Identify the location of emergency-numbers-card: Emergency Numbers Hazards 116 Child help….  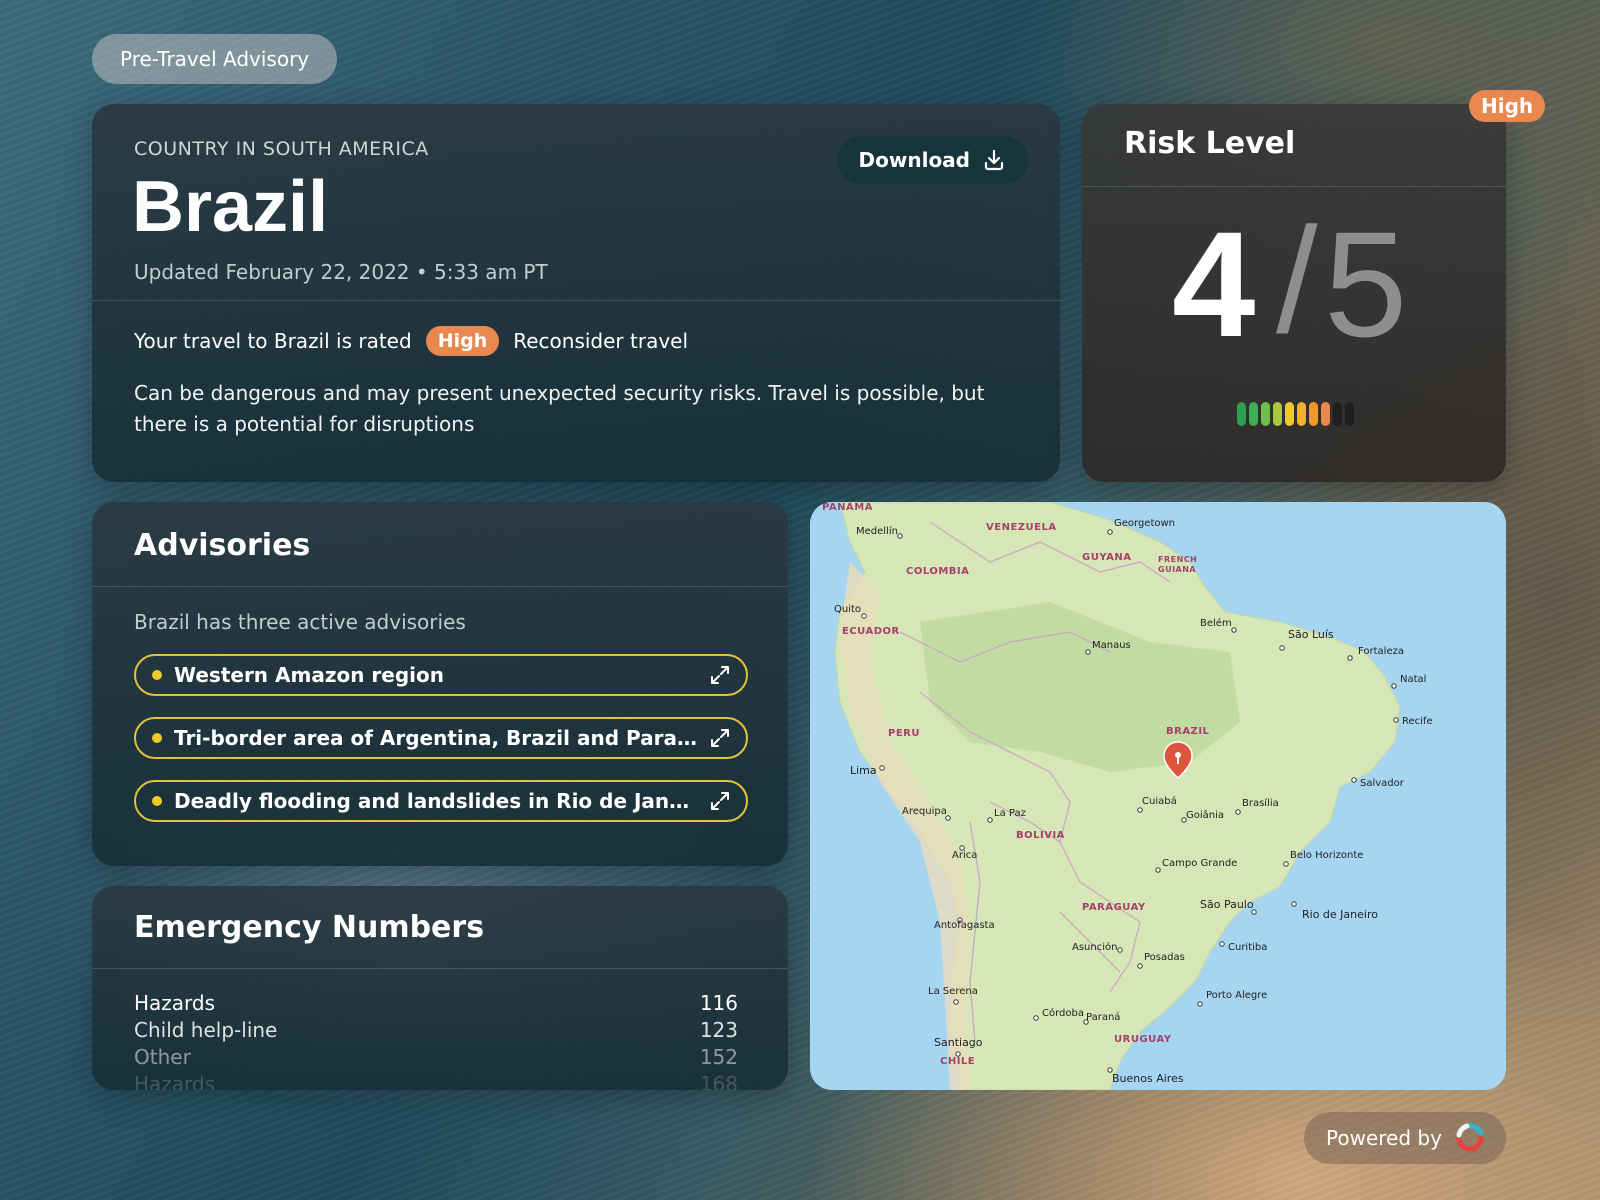
(440, 988).